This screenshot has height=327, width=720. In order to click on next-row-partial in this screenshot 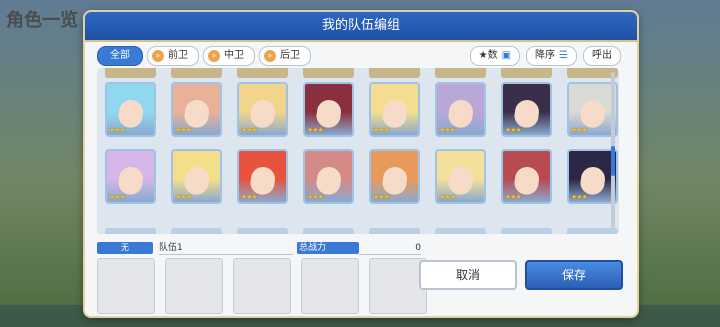, I will do `click(361, 231)`.